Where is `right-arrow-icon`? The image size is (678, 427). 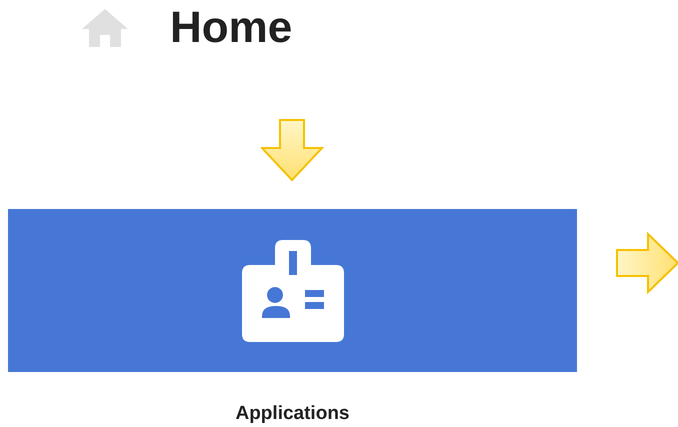
right-arrow-icon is located at coordinates (646, 263).